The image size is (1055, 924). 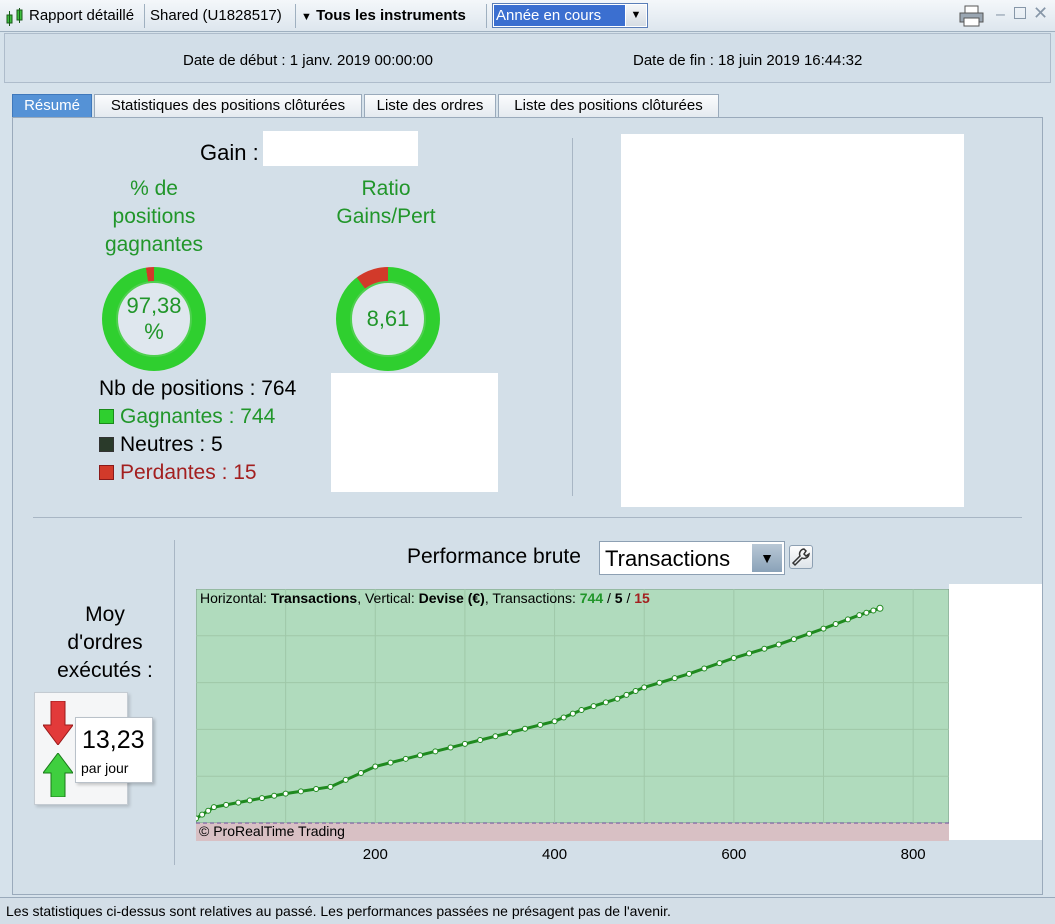 I want to click on close-icon: ✕, so click(x=1040, y=13).